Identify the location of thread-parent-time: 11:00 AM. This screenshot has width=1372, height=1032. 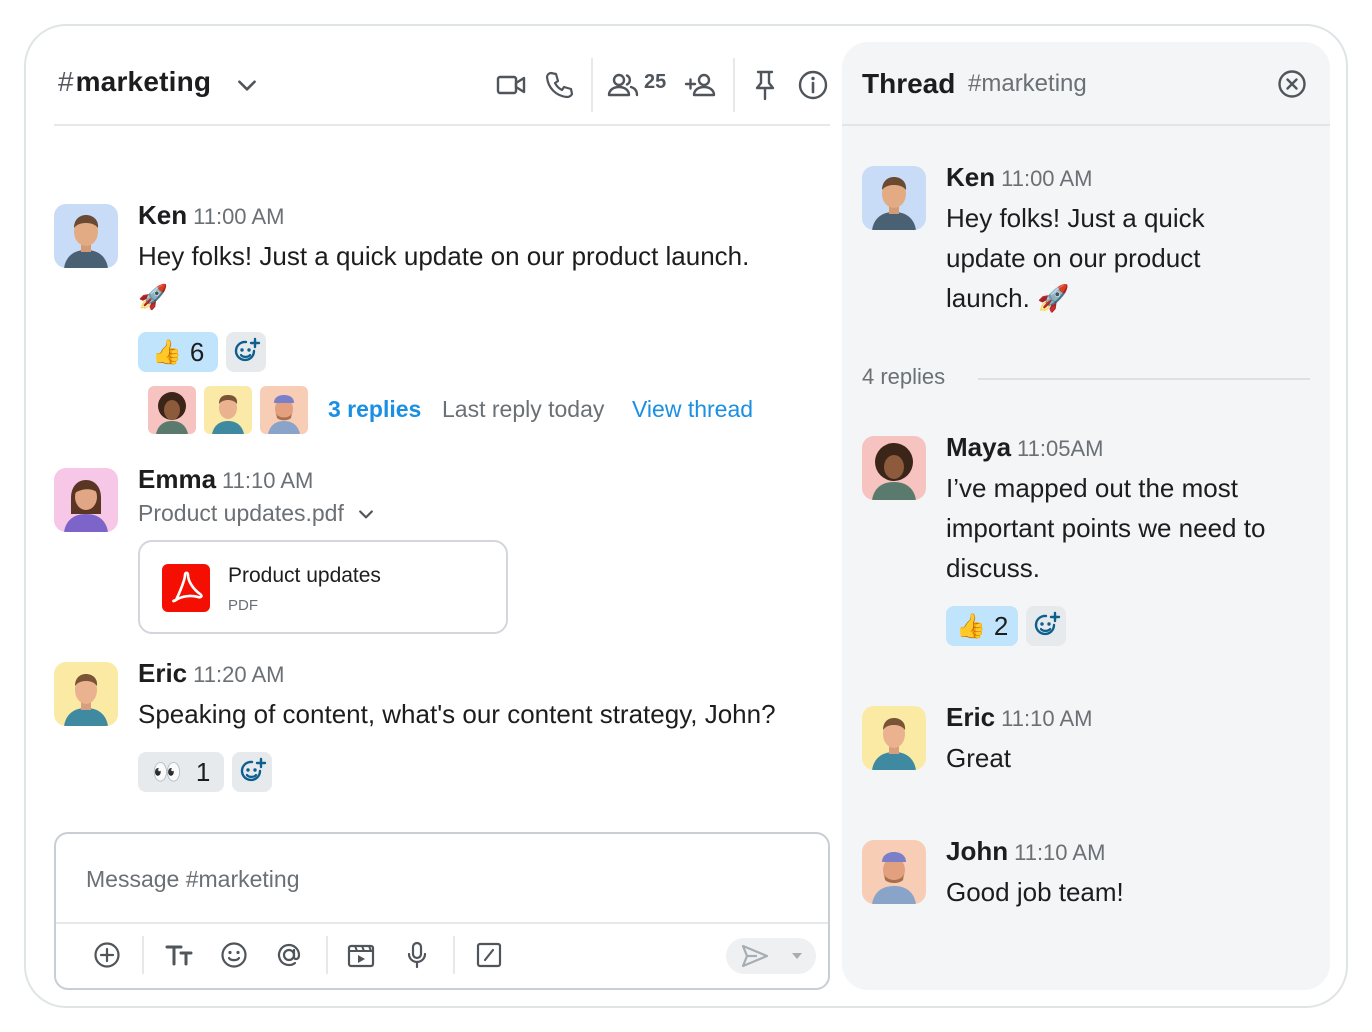
(1047, 178).